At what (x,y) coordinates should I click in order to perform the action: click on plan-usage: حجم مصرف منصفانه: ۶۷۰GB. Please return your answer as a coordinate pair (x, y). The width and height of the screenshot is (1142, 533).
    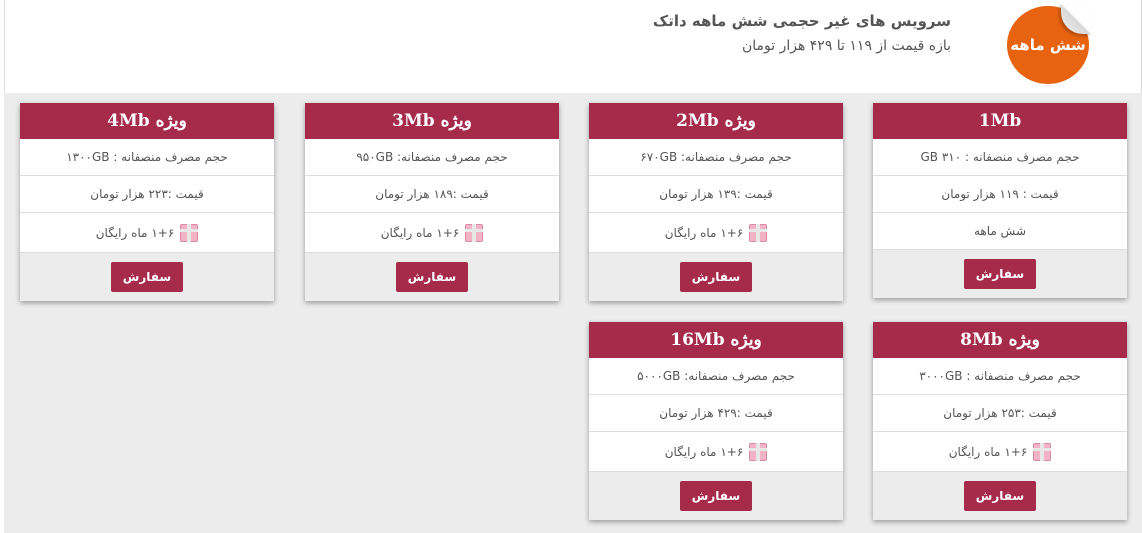
    Looking at the image, I should click on (716, 157).